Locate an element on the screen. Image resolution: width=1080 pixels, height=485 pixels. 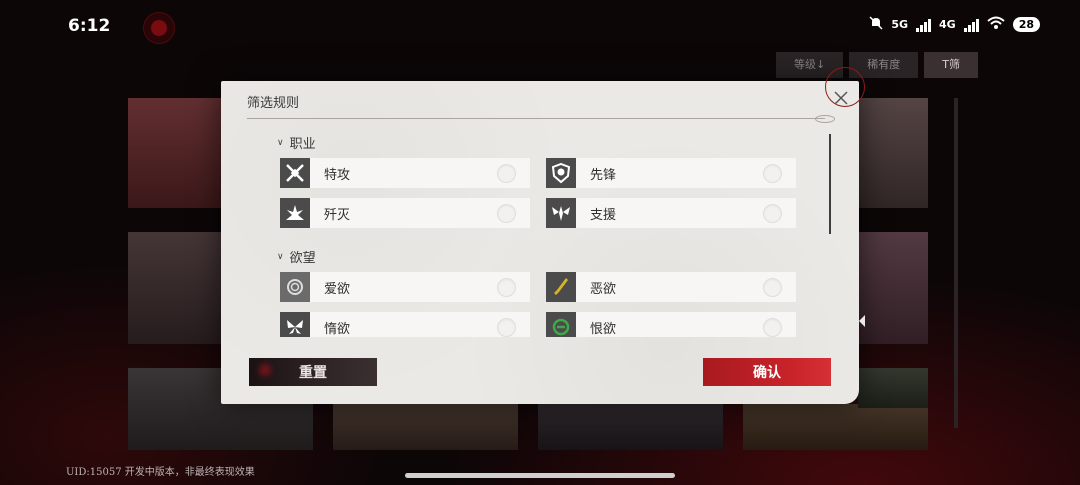
background-sort-tabs: 等级↓ 稀有度 T筛 is located at coordinates (877, 65).